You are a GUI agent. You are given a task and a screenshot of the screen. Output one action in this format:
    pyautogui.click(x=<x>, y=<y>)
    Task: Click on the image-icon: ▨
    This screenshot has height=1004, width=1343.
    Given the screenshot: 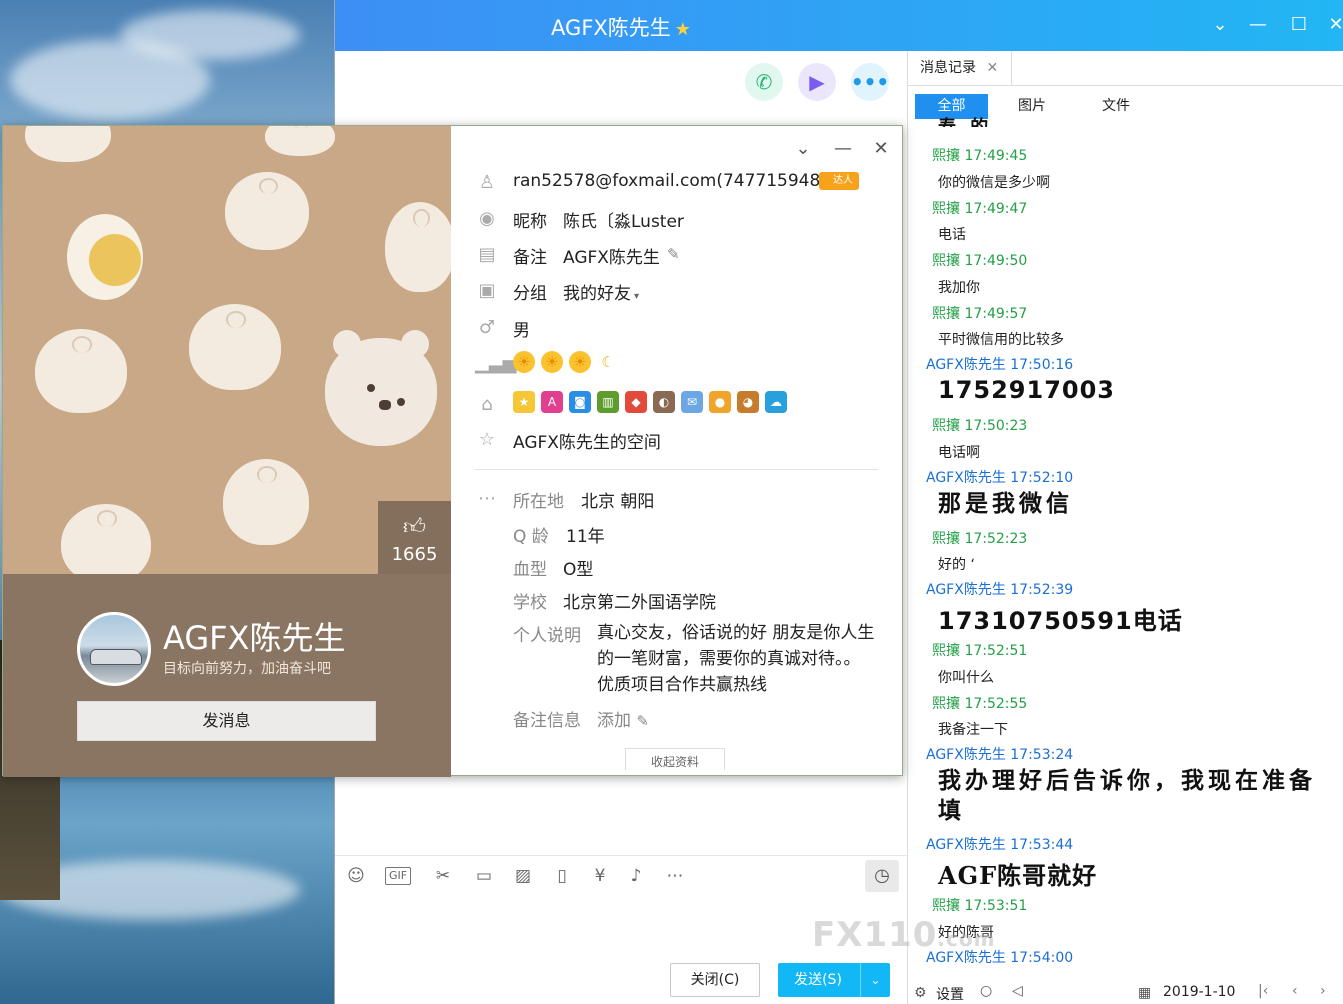 What is the action you would take?
    pyautogui.click(x=523, y=876)
    